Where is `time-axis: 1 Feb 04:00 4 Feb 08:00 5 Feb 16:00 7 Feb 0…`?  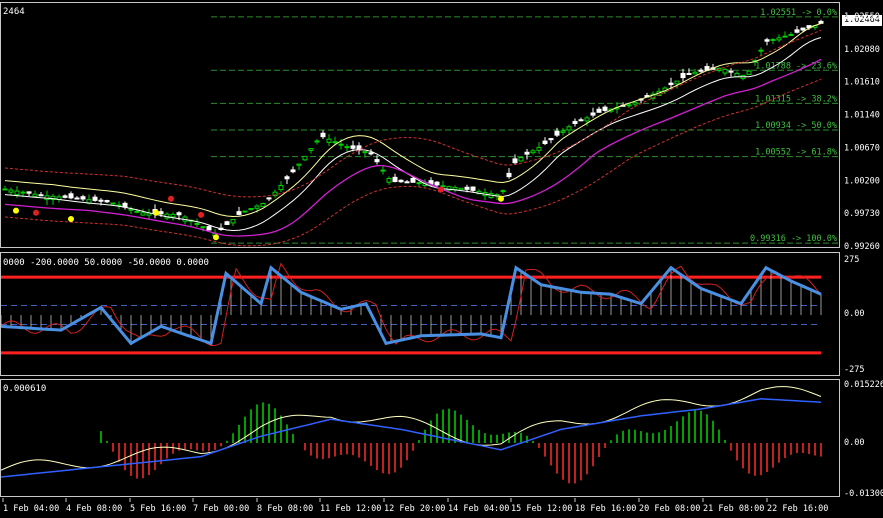
time-axis: 1 Feb 04:00 4 Feb 08:00 5 Feb 16:00 7 Feb 0… is located at coordinates (415, 506).